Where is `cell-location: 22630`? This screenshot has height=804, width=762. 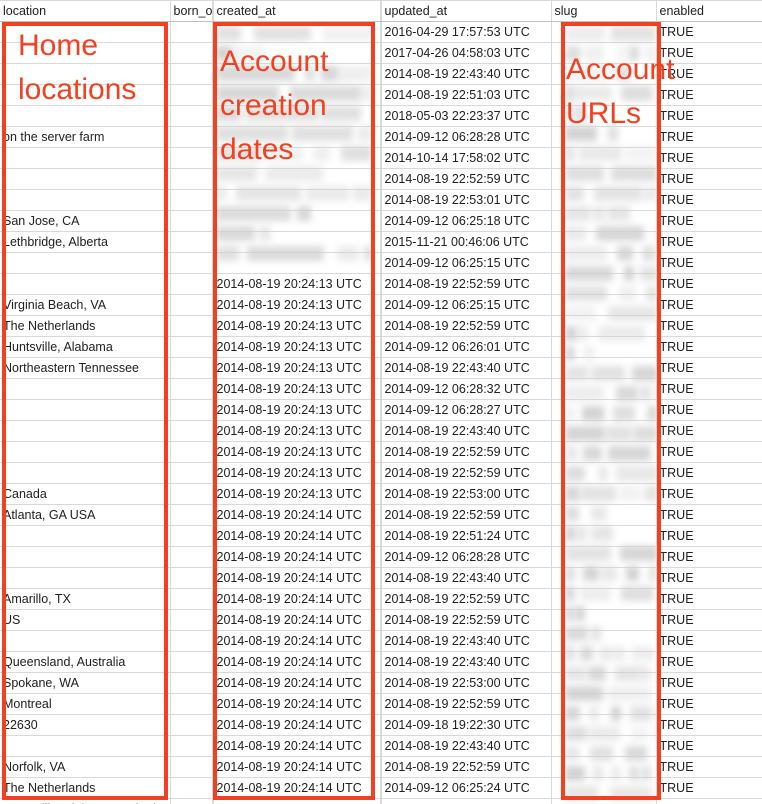
cell-location: 22630 is located at coordinates (85, 725).